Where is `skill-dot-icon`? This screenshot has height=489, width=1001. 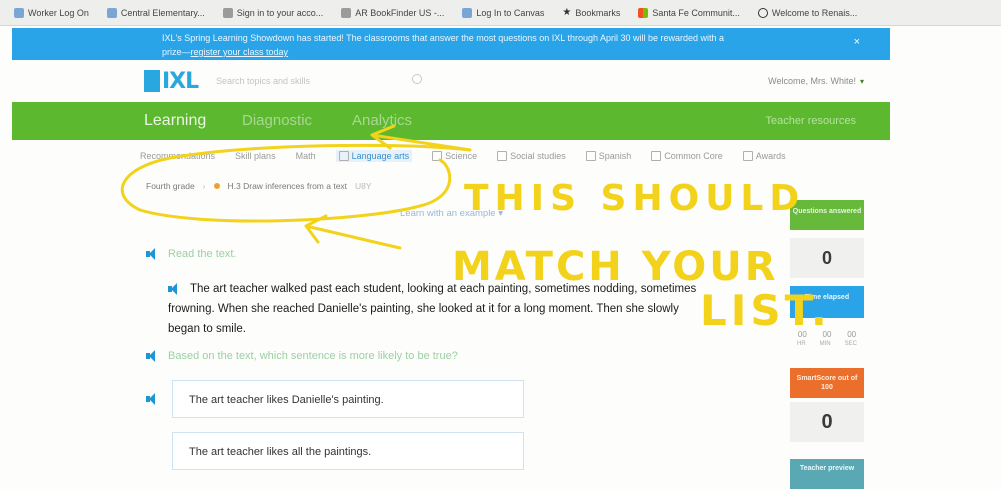 skill-dot-icon is located at coordinates (216, 186).